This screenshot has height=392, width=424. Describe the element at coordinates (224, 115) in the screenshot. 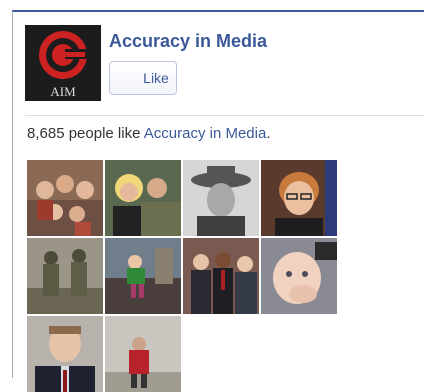

I see `divider` at that location.